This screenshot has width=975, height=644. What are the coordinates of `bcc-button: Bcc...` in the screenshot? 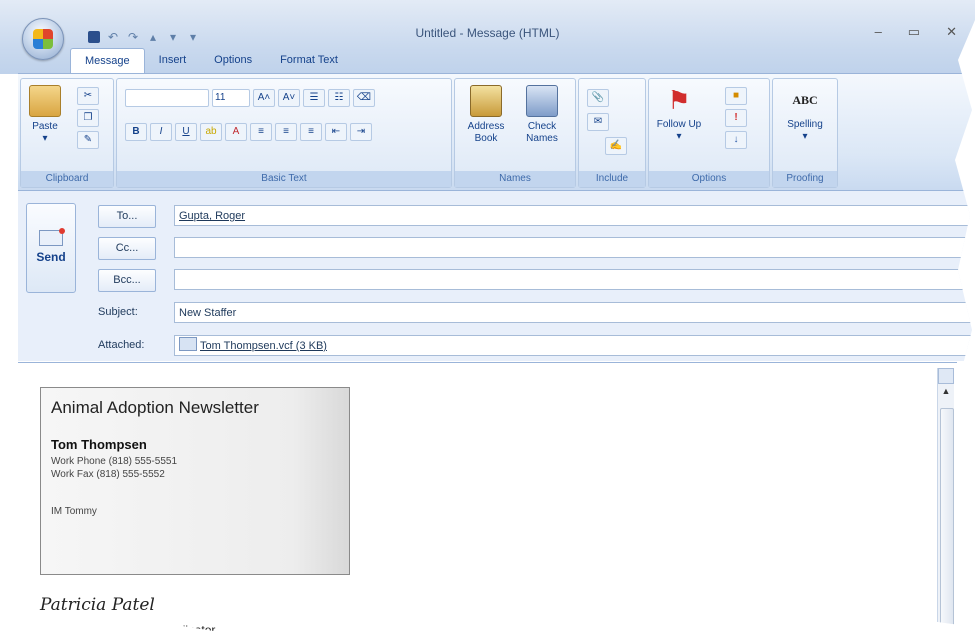 It's located at (127, 280).